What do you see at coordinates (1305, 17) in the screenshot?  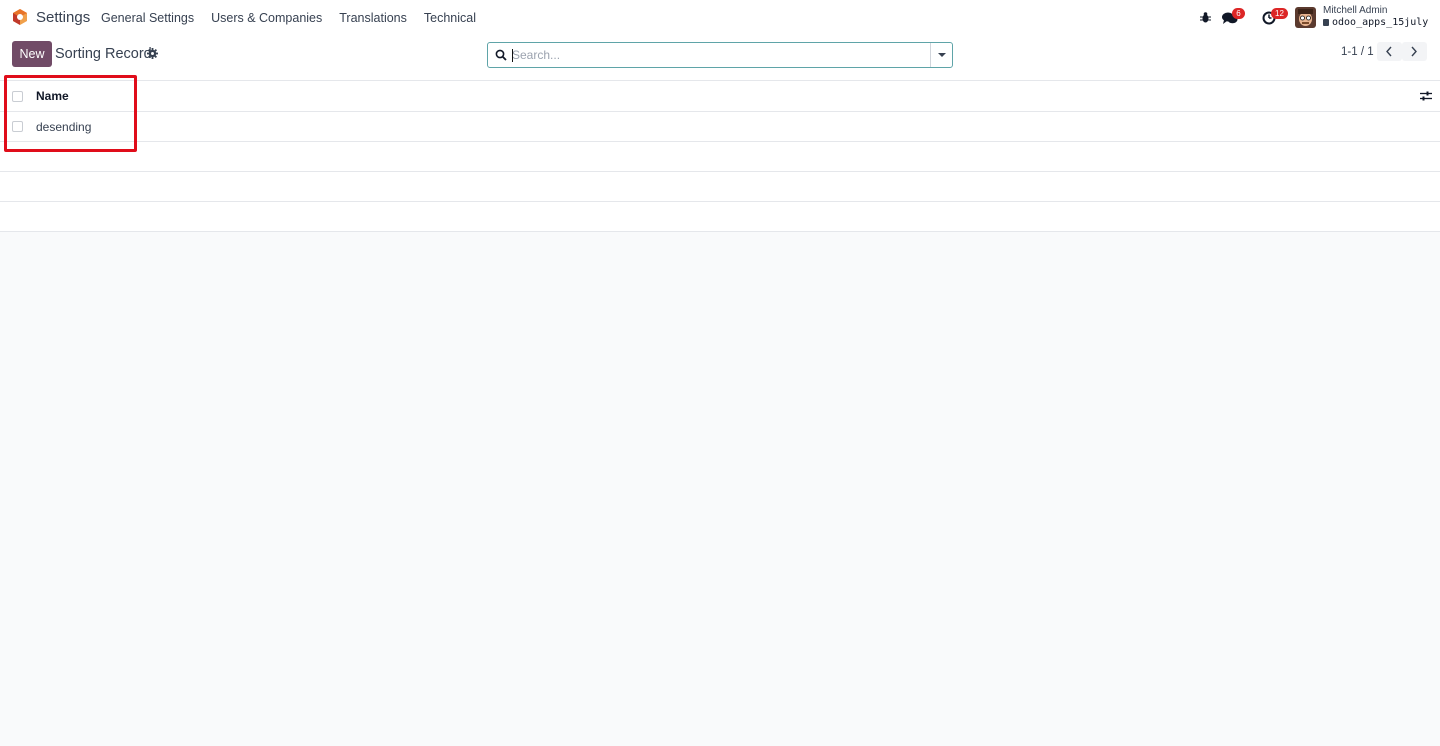 I see `user-avatar` at bounding box center [1305, 17].